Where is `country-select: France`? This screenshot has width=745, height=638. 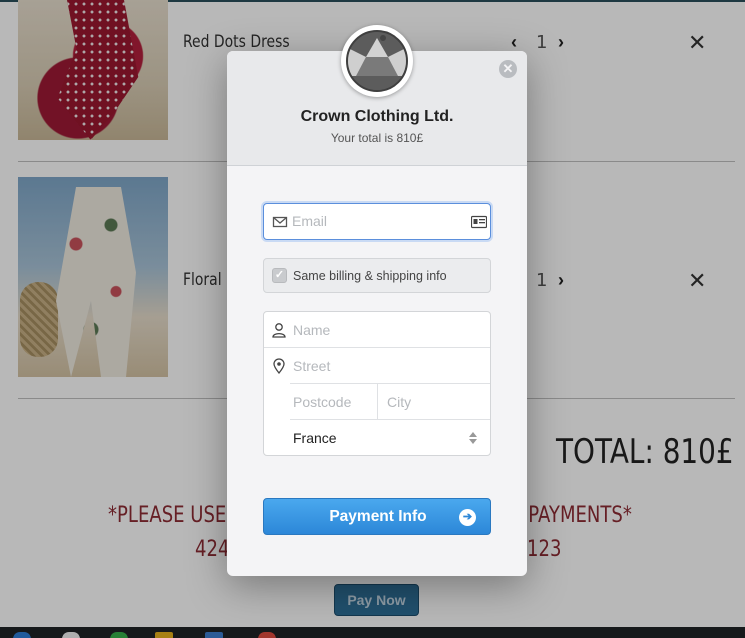
country-select: France is located at coordinates (315, 438).